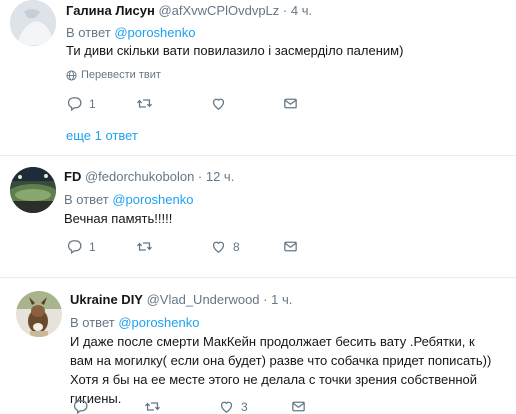 The height and width of the screenshot is (414, 516). Describe the element at coordinates (121, 75) in the screenshot. I see `translate-label: Перевести твит` at that location.